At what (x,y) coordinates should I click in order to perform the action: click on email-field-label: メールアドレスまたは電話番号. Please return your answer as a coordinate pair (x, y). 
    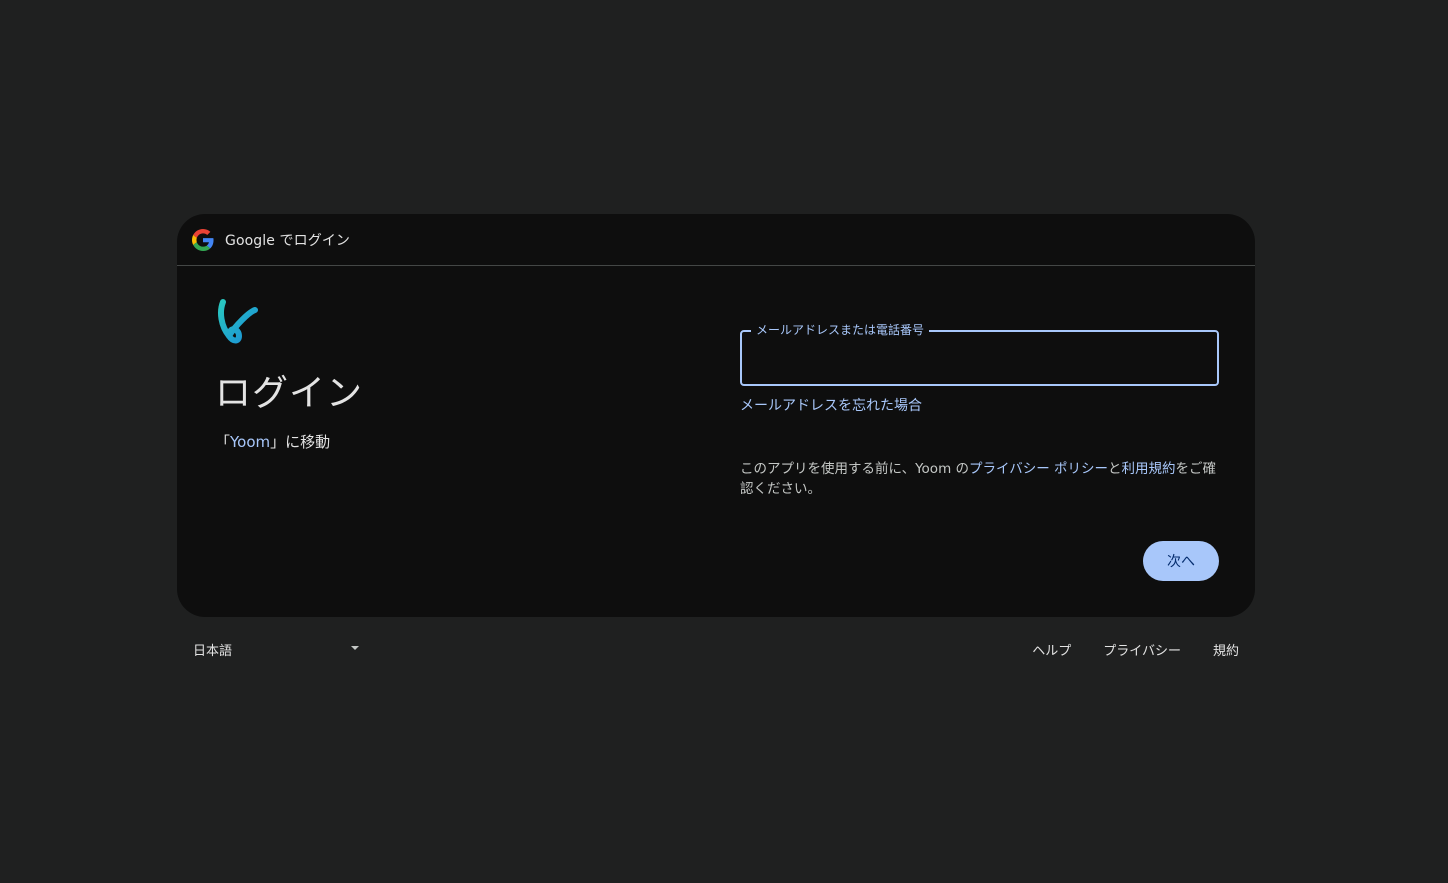
    Looking at the image, I should click on (840, 329).